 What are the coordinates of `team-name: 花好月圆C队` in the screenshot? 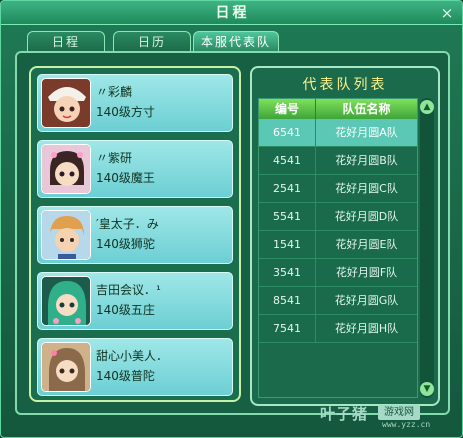 It's located at (366, 189).